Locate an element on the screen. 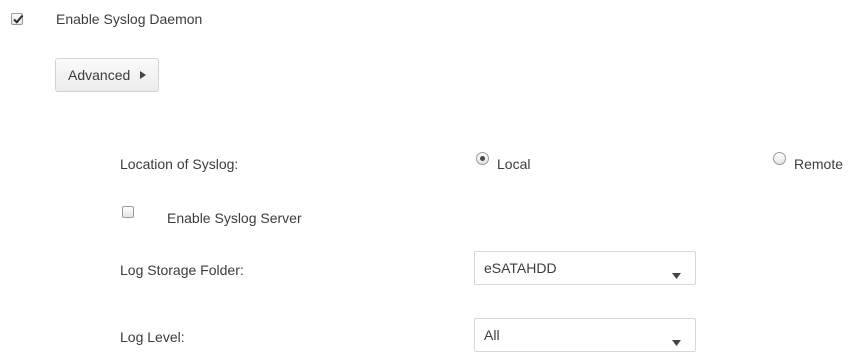 The image size is (868, 356). local-radio is located at coordinates (482, 158).